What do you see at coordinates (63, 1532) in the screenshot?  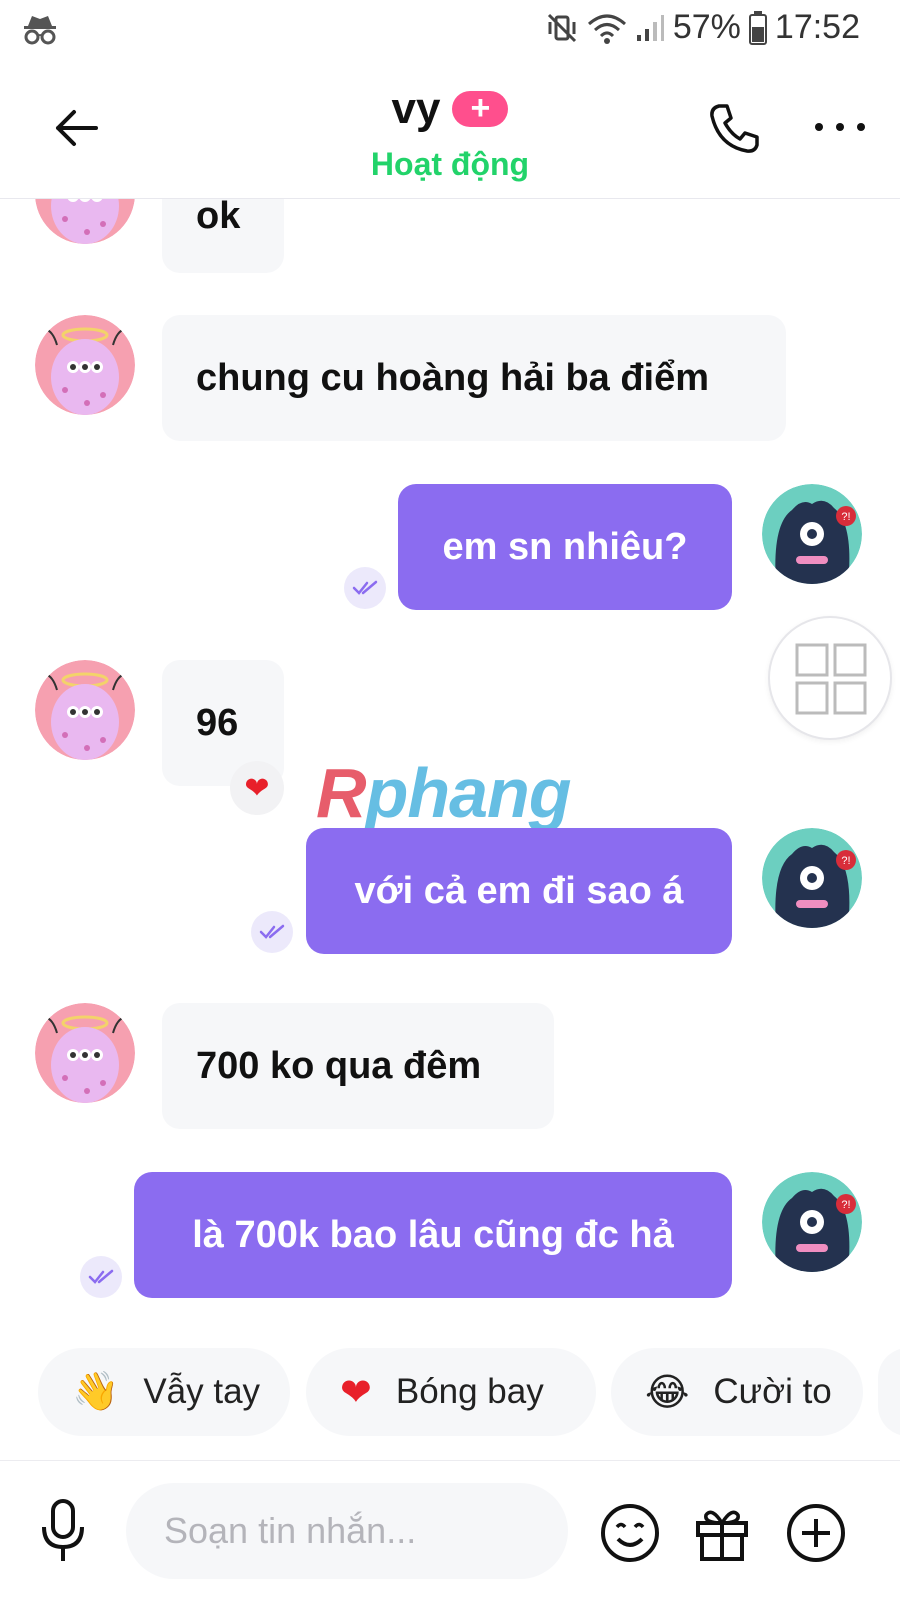 I see `microphone-icon` at bounding box center [63, 1532].